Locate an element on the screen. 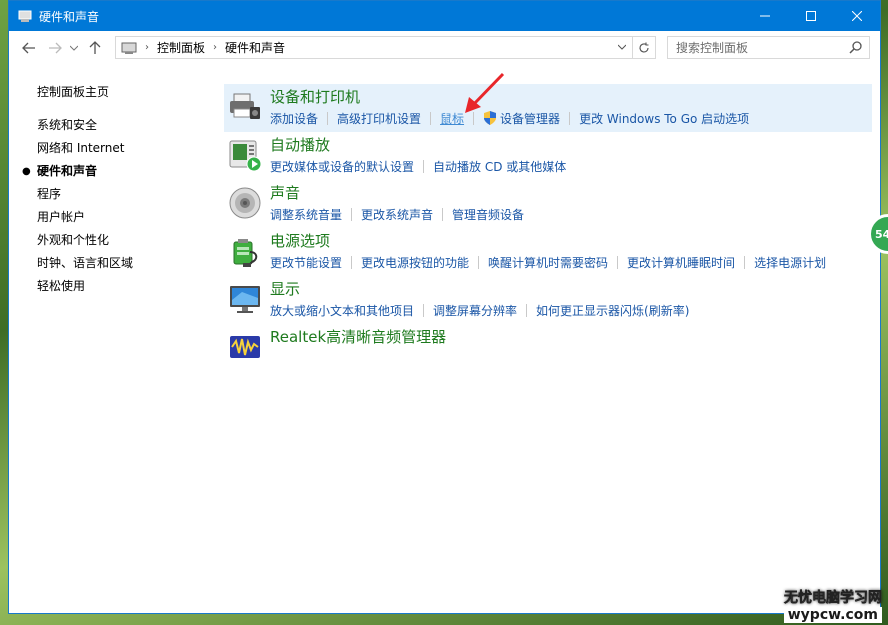 This screenshot has width=888, height=625. arrow-up-icon is located at coordinates (95, 47).